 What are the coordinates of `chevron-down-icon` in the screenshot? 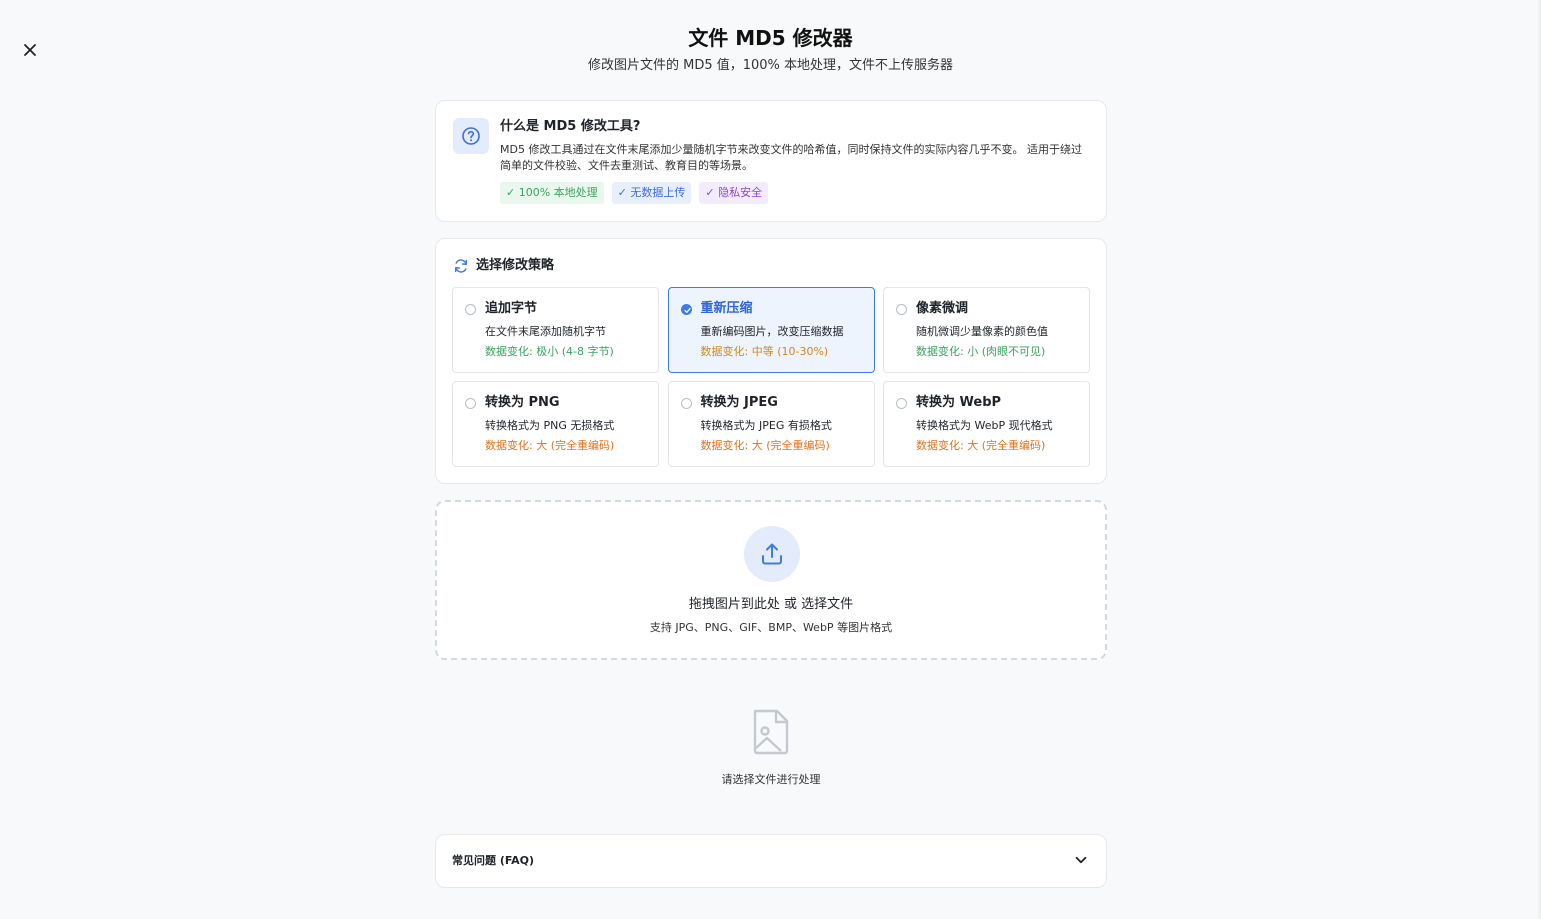 It's located at (1081, 860).